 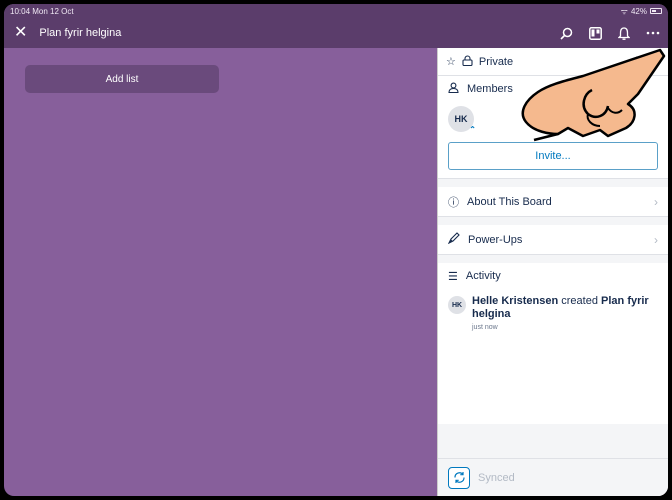 What do you see at coordinates (553, 276) in the screenshot?
I see `activity-header: ☰ Activity` at bounding box center [553, 276].